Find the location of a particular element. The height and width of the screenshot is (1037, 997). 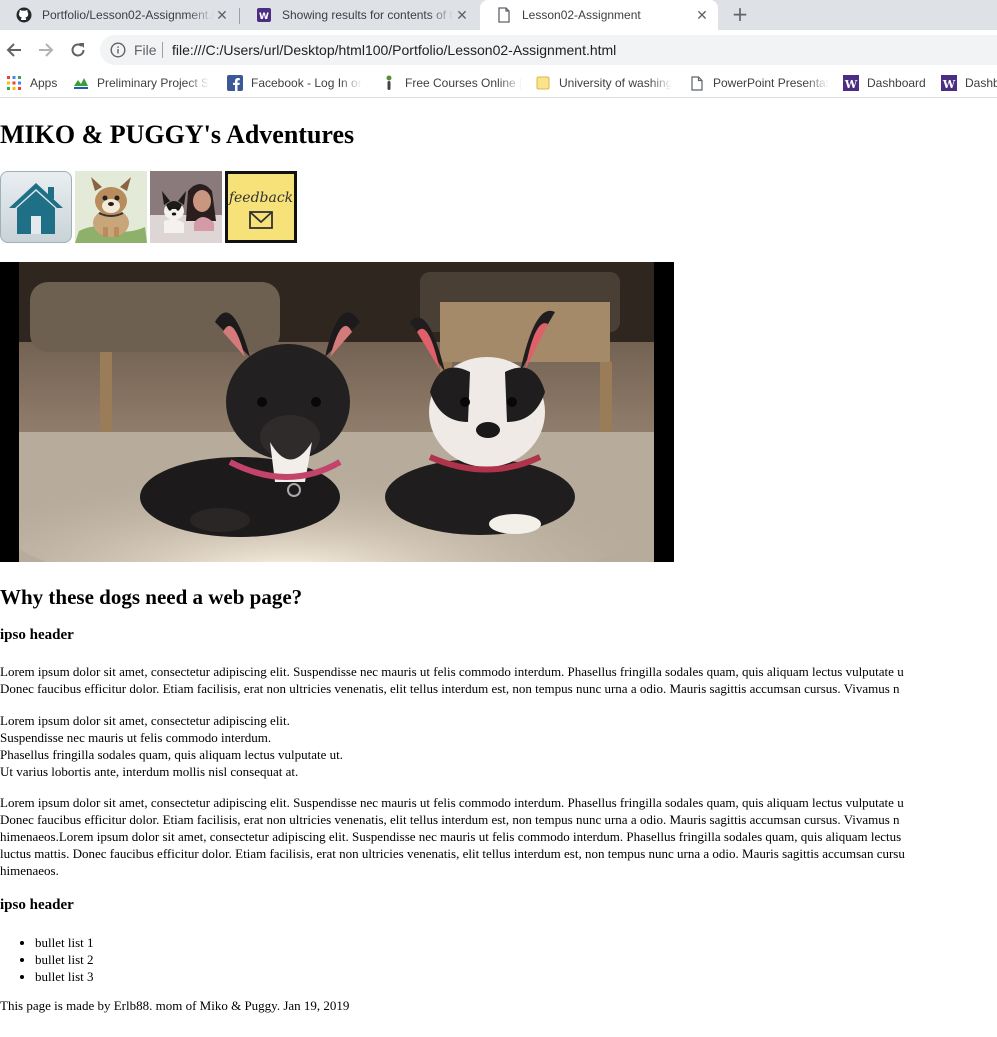

bookmark-label: PowerPoint Presentat is located at coordinates (771, 83).